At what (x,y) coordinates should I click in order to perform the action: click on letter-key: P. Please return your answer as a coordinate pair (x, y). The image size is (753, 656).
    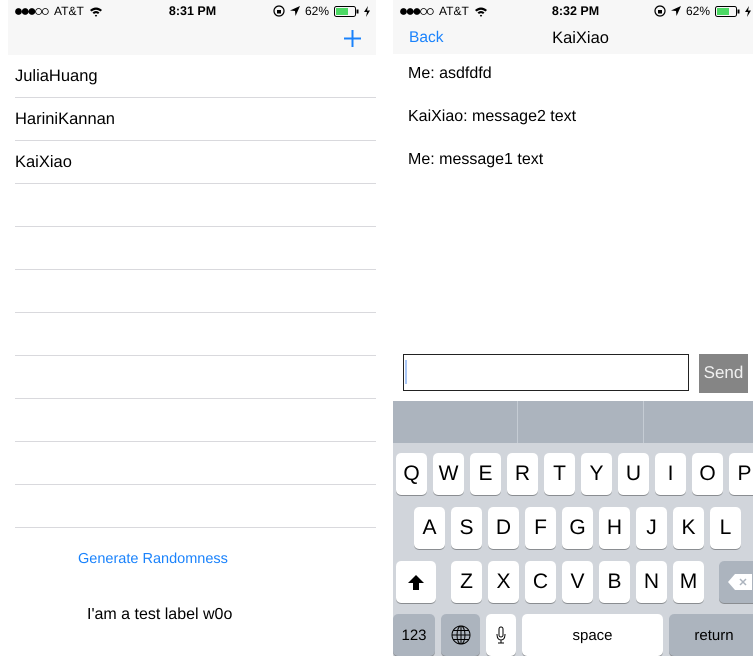
    Looking at the image, I should click on (741, 474).